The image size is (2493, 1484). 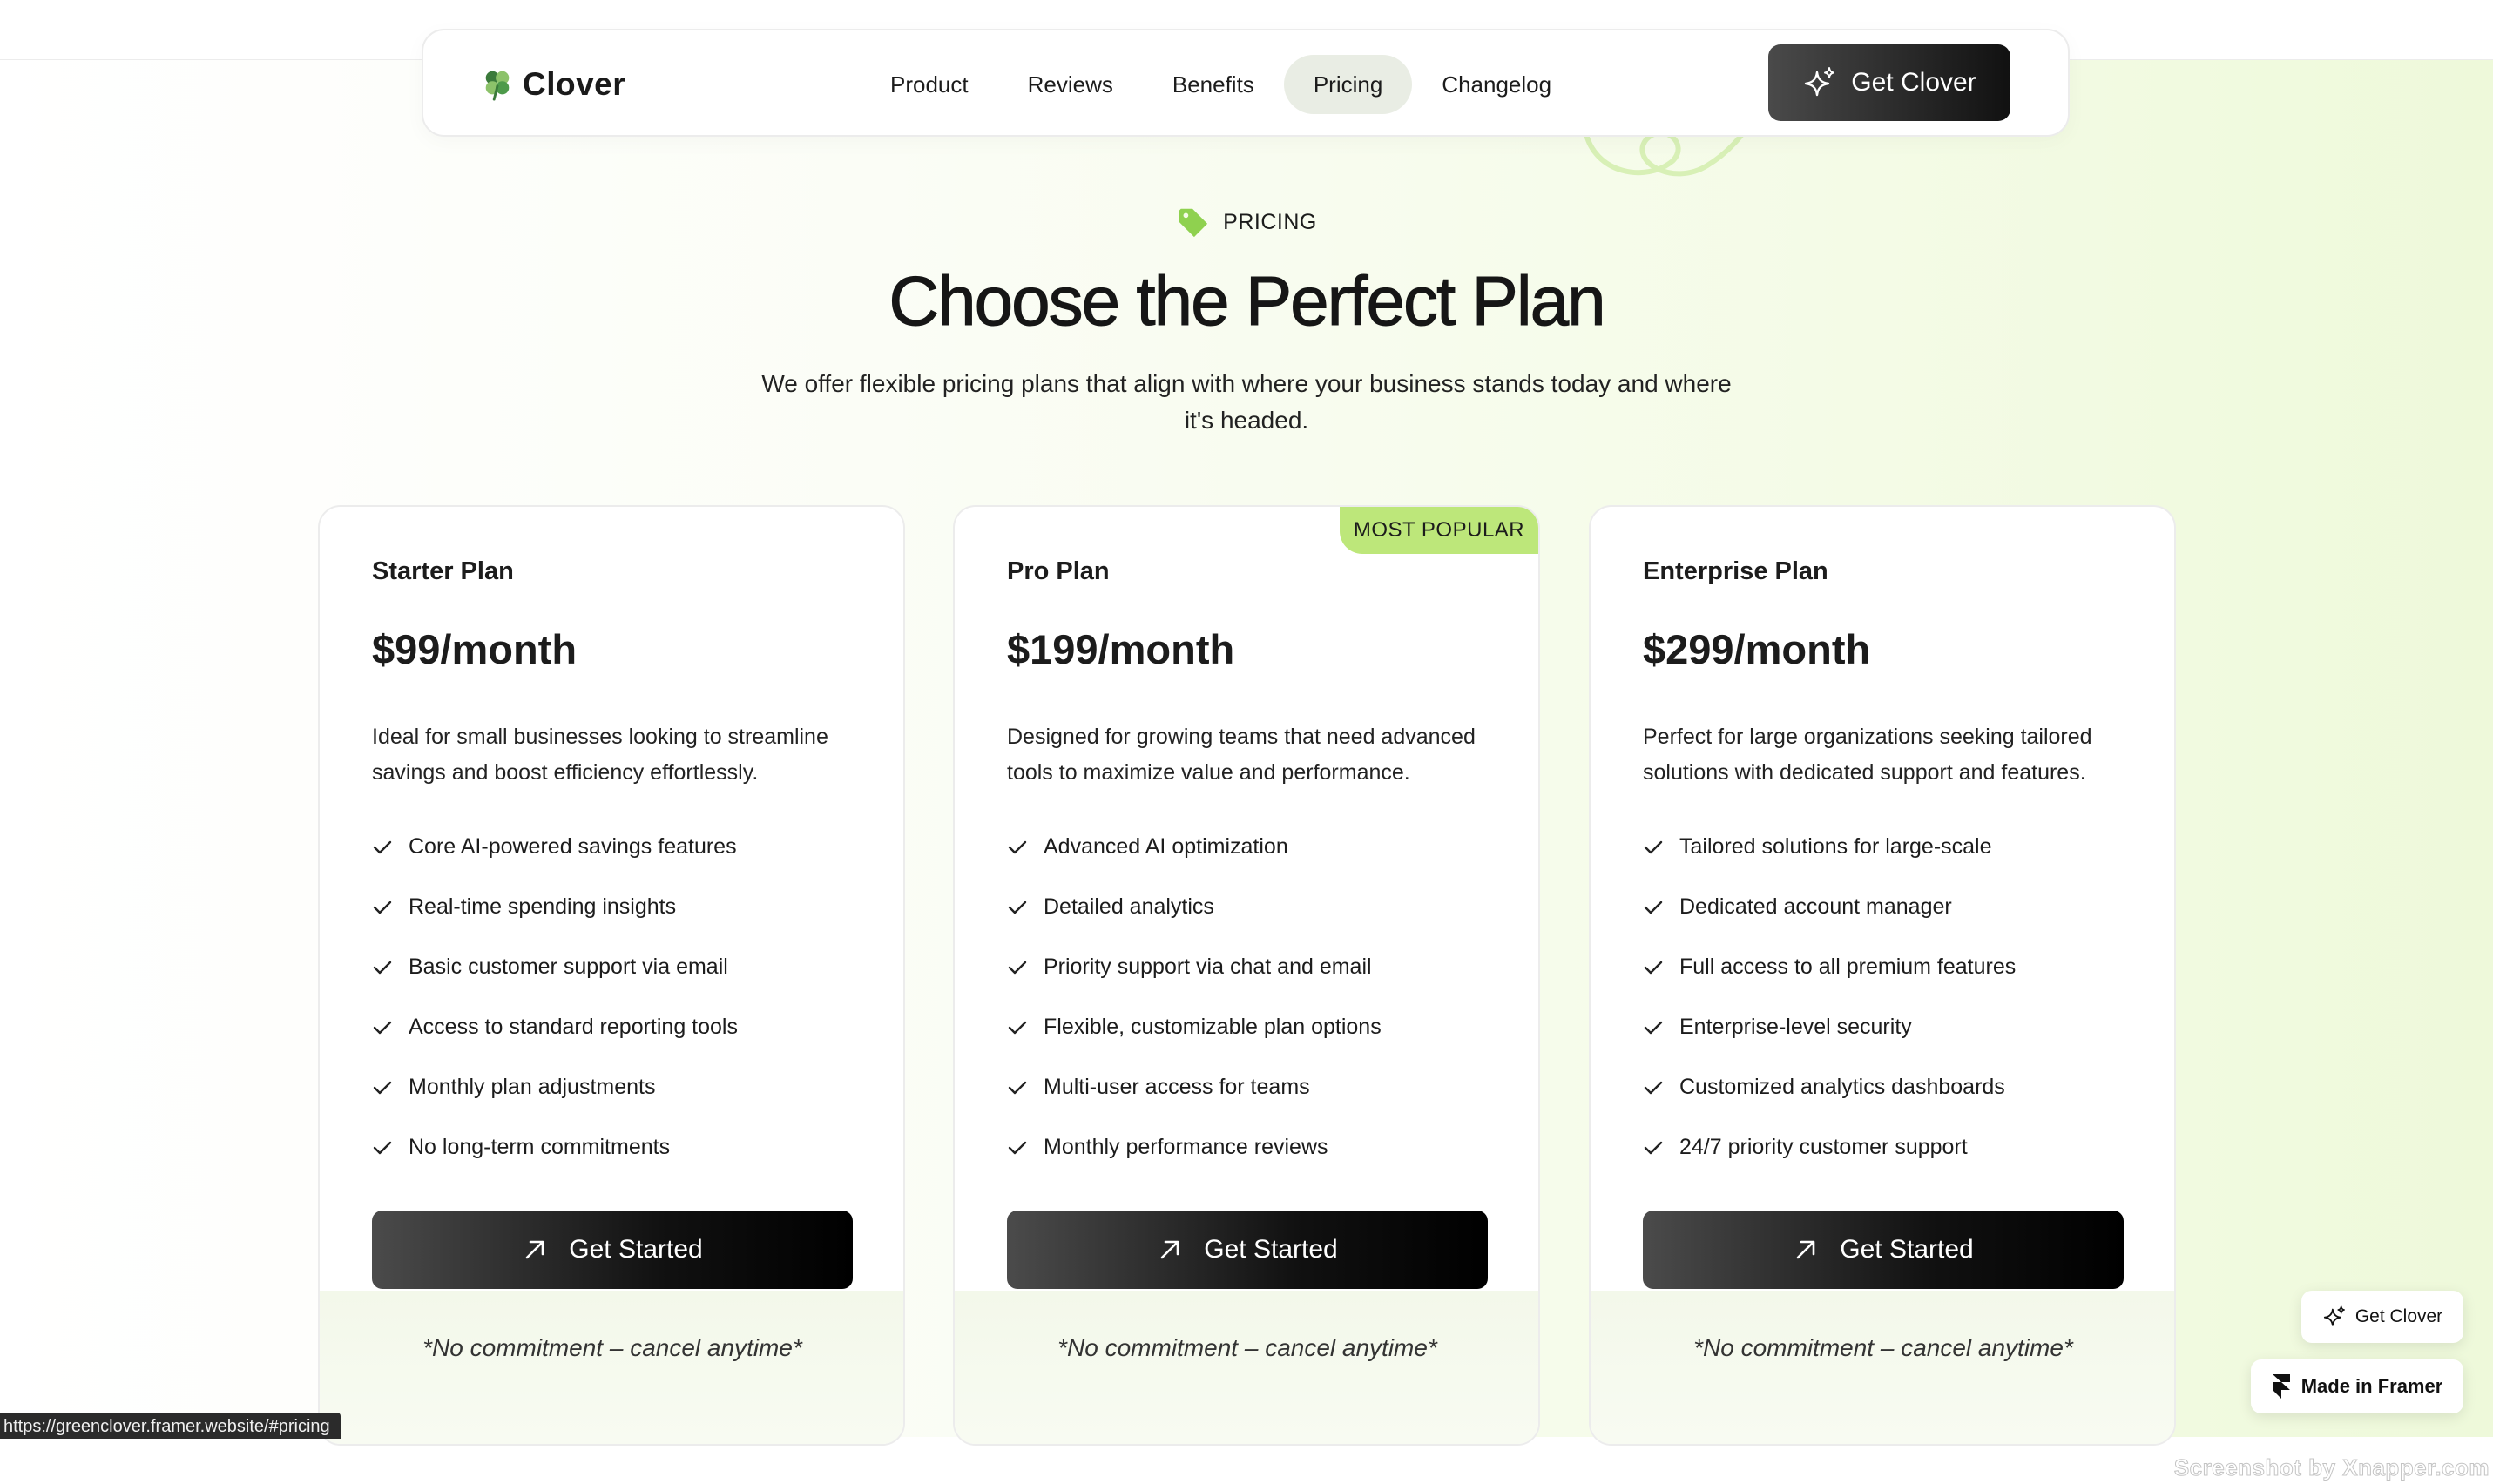 What do you see at coordinates (1736, 571) in the screenshot?
I see `plan-name: Enterprise Plan` at bounding box center [1736, 571].